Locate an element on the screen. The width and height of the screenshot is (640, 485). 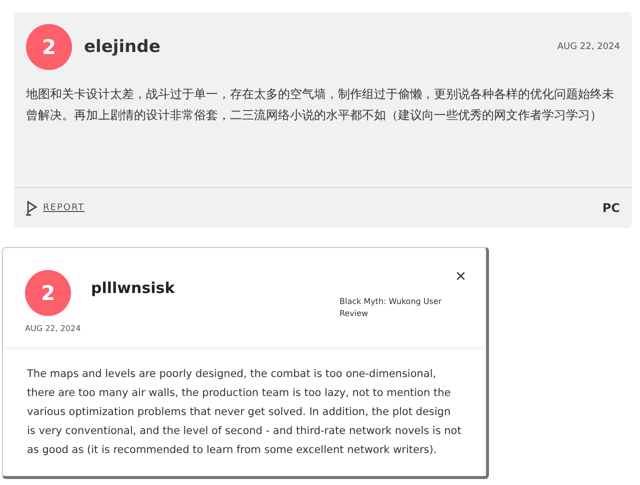
review-text: The maps and levels are poorly designed, the combat is too one-dimensional, there are too many air walls, the production team is too lazy, not to mention the various optimization problems that never get solved. In addition, the plot design is very conventional, and the level of second - and third-rate network novels is not as good as (it is recommended to learn from some excellent network writers). is located at coordinates (244, 412).